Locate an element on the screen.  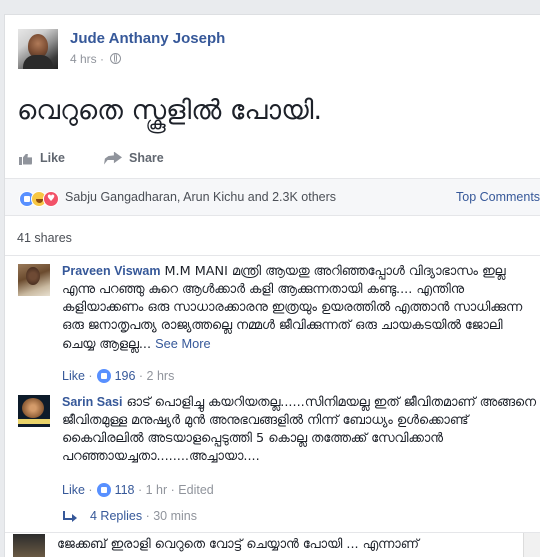
thumbs-up-icon is located at coordinates (26, 158).